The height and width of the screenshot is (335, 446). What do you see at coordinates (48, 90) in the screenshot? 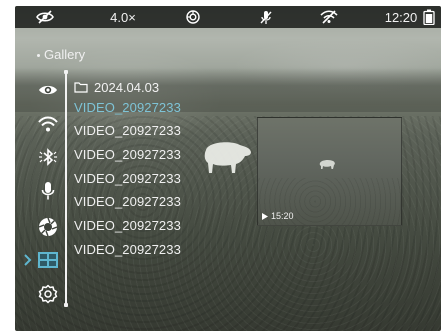
I see `eye-icon` at bounding box center [48, 90].